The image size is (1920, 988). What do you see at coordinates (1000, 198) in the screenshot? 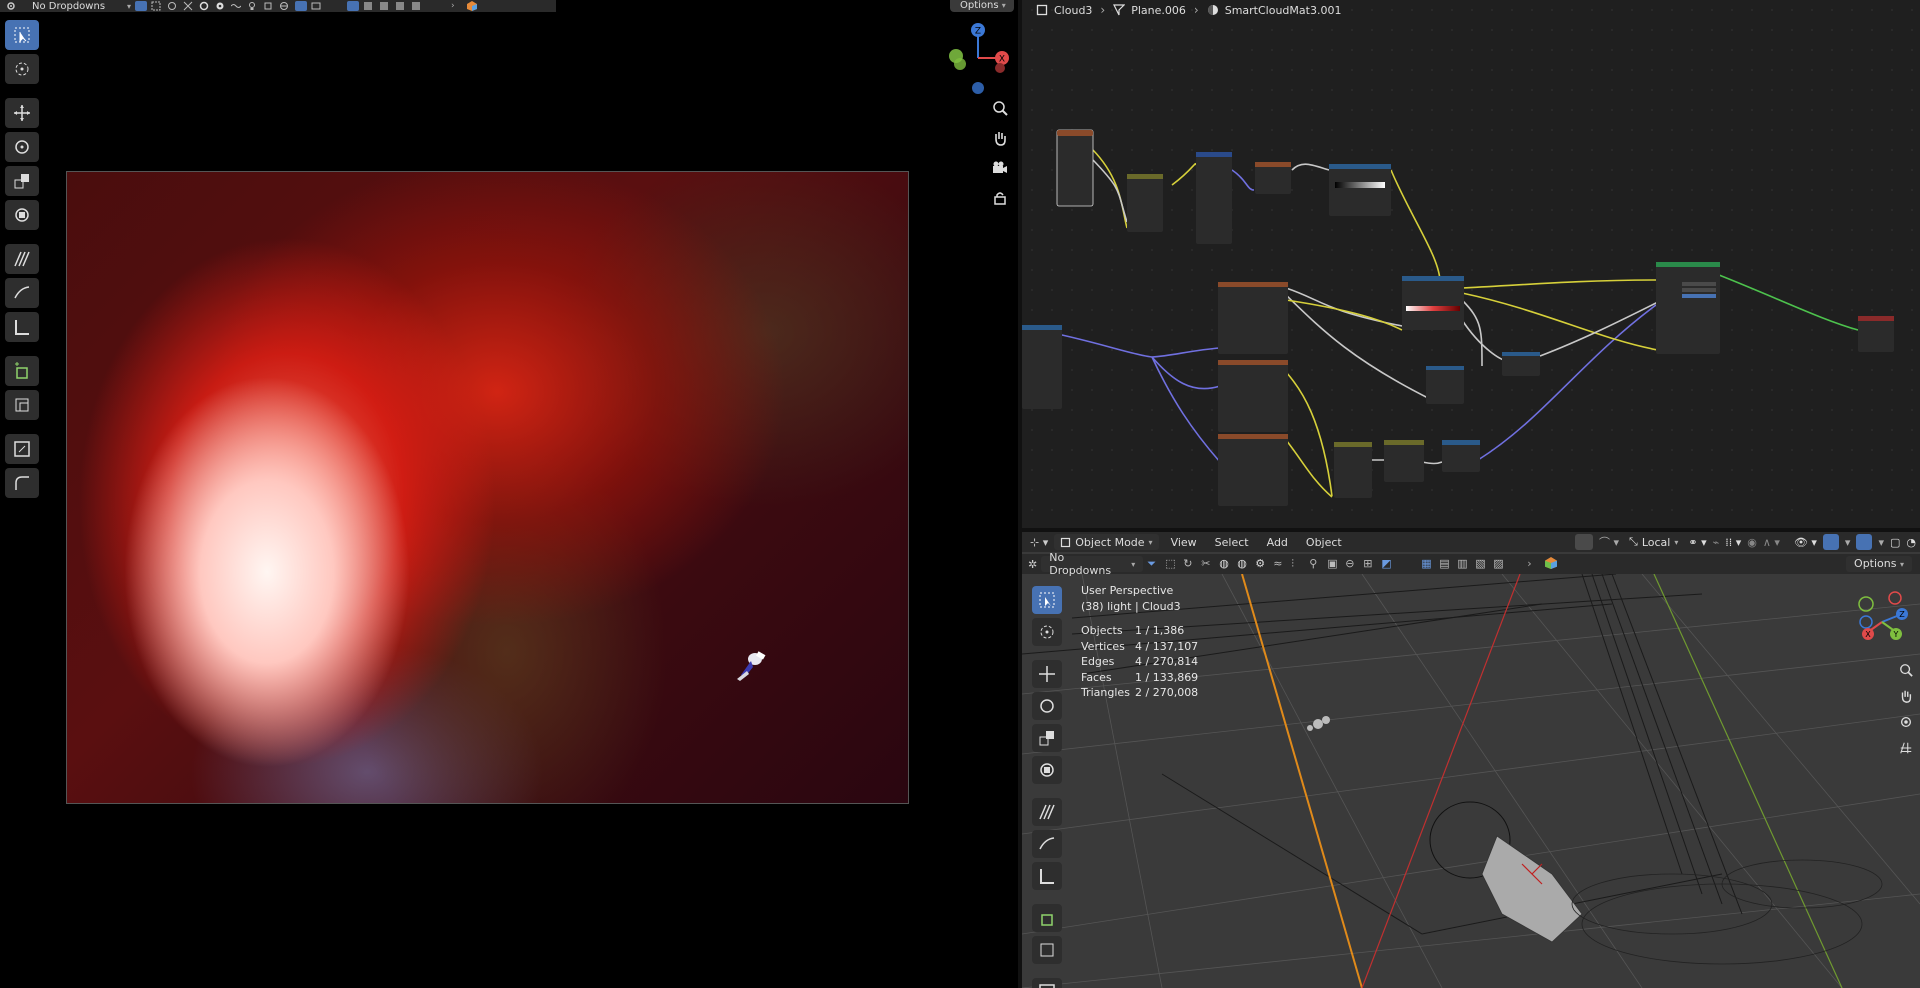
I see `lock-camera-button` at bounding box center [1000, 198].